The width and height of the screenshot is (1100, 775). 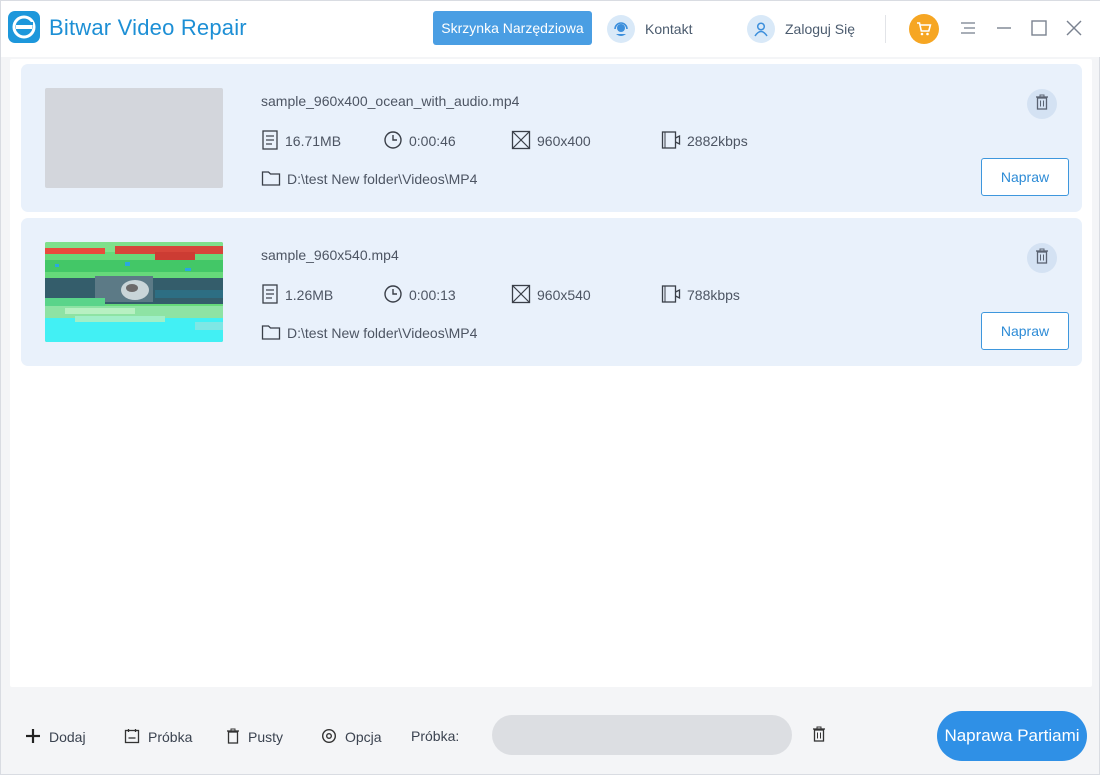 I want to click on user-icon, so click(x=761, y=29).